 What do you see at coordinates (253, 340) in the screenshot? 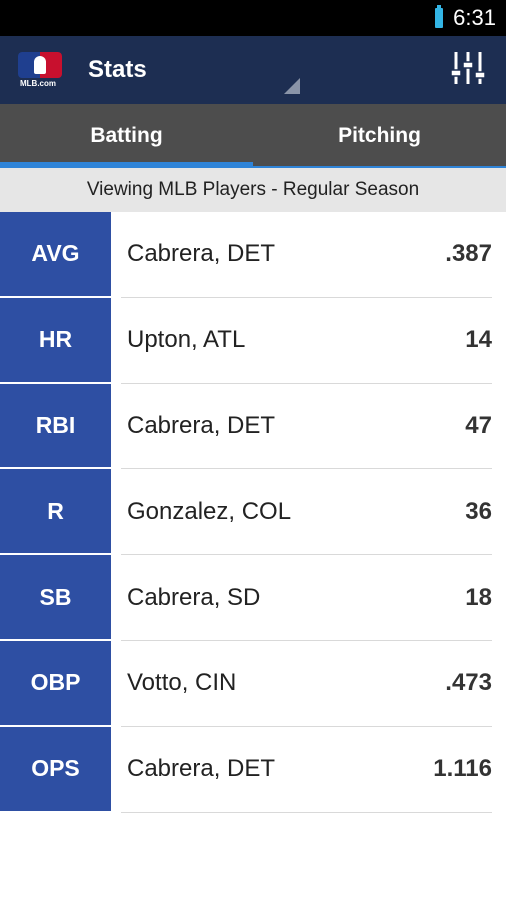
I see `stat-row-hr: HR Upton, ATL 14` at bounding box center [253, 340].